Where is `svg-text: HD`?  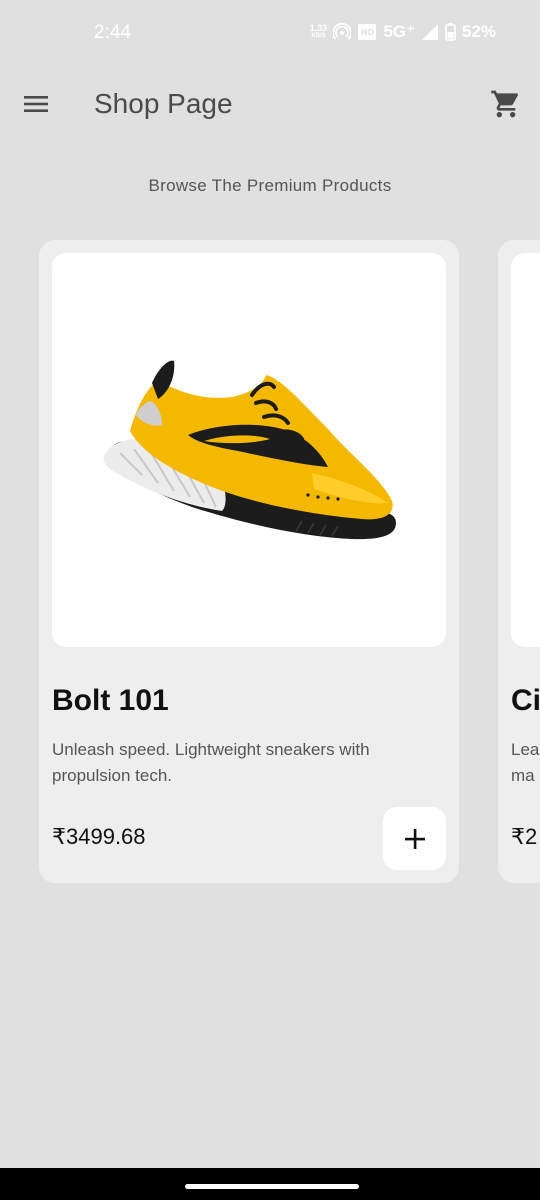 svg-text: HD is located at coordinates (368, 32).